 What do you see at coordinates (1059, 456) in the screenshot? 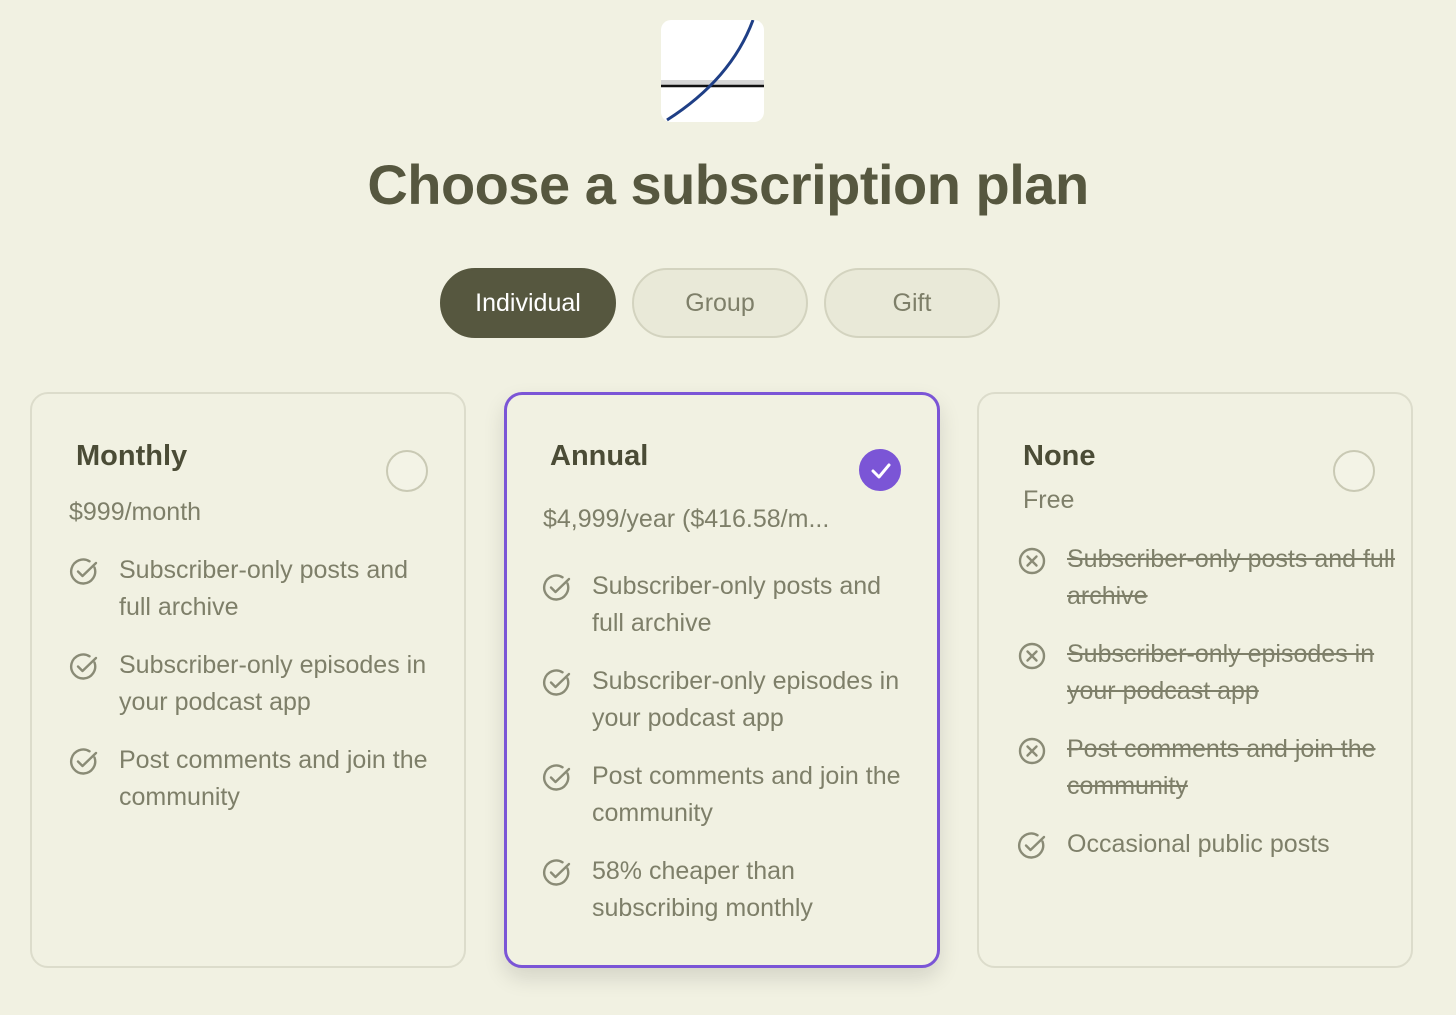
I see `plan-name: None` at bounding box center [1059, 456].